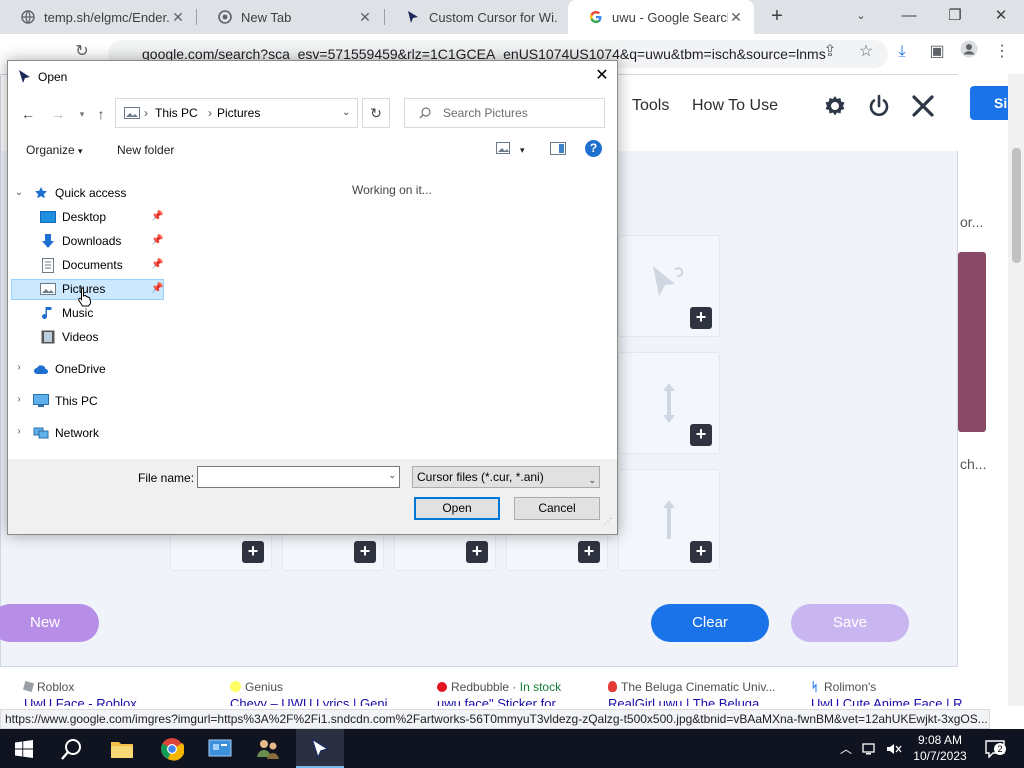  Describe the element at coordinates (176, 113) in the screenshot. I see `breadcrumb-this-pc: This PC` at that location.